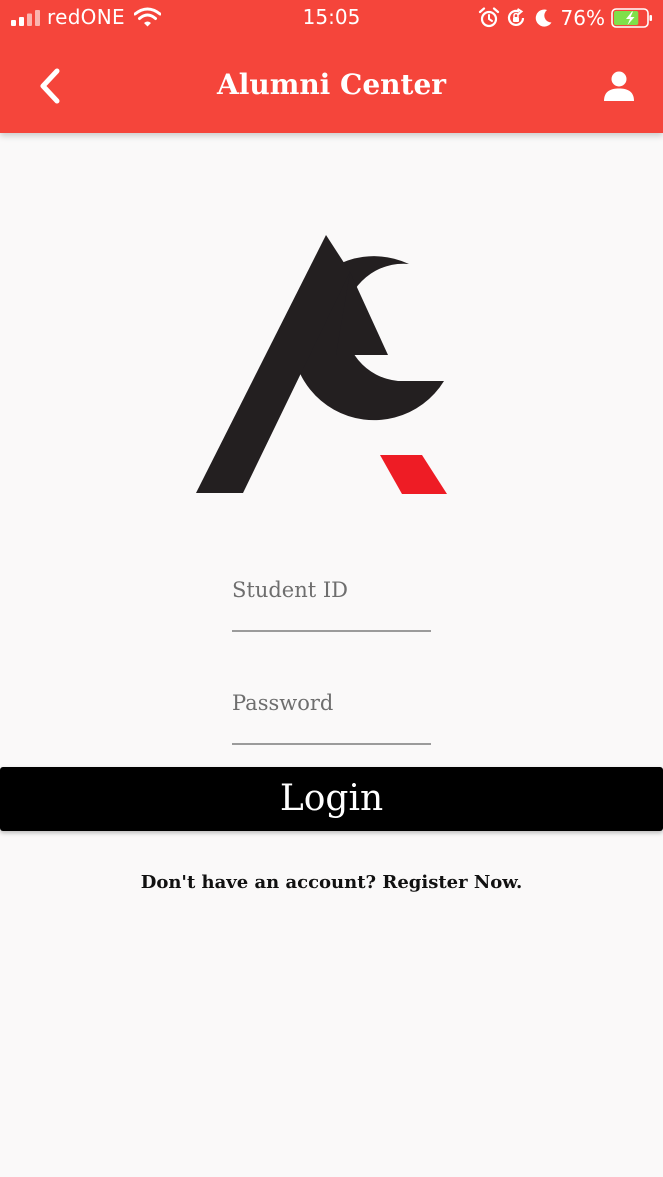 Image resolution: width=663 pixels, height=1177 pixels. What do you see at coordinates (331, 882) in the screenshot?
I see `register-link: Don't have an account? Register Now.` at bounding box center [331, 882].